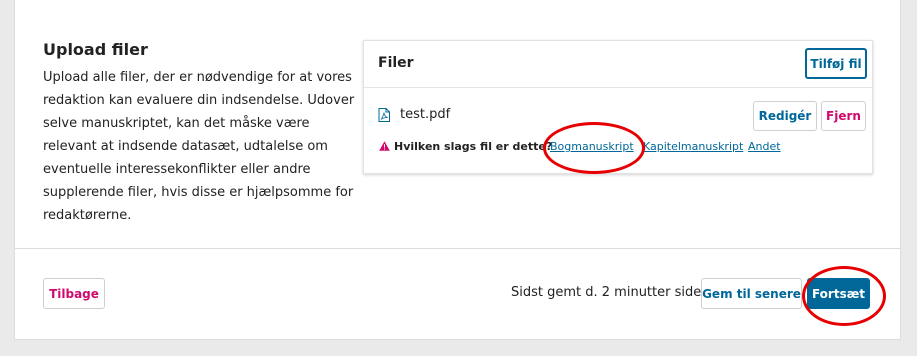 This screenshot has height=356, width=917. Describe the element at coordinates (396, 63) in the screenshot. I see `files-panel-title: Filer` at that location.